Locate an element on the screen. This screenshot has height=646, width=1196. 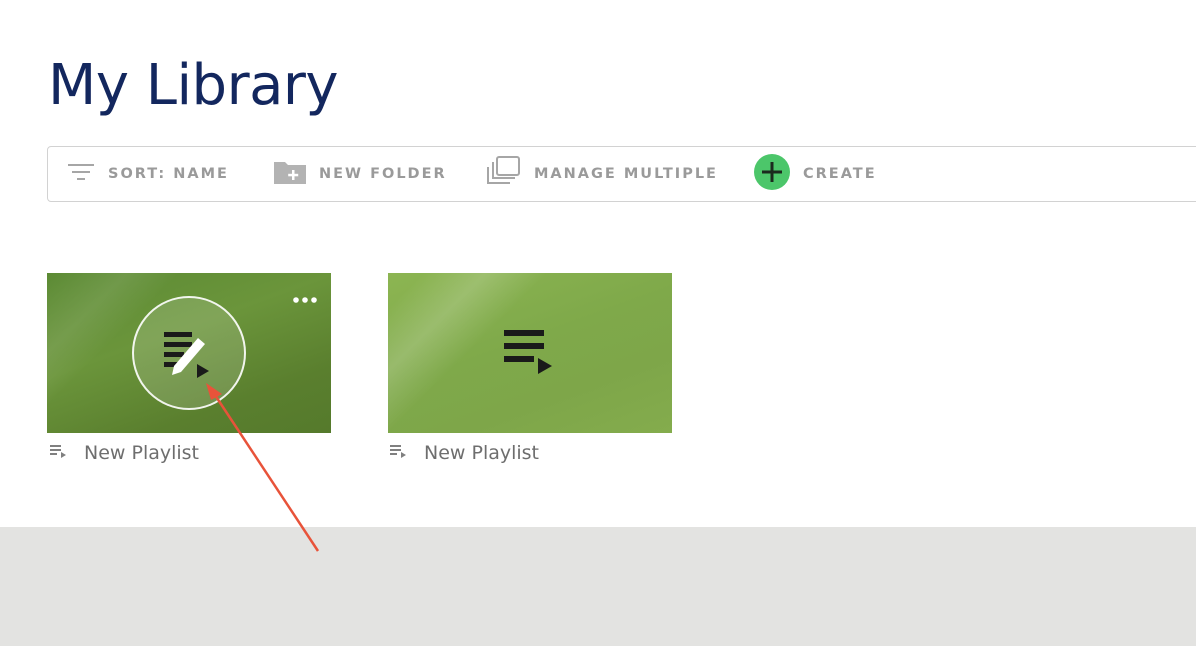
page-title: My Library is located at coordinates (193, 85).